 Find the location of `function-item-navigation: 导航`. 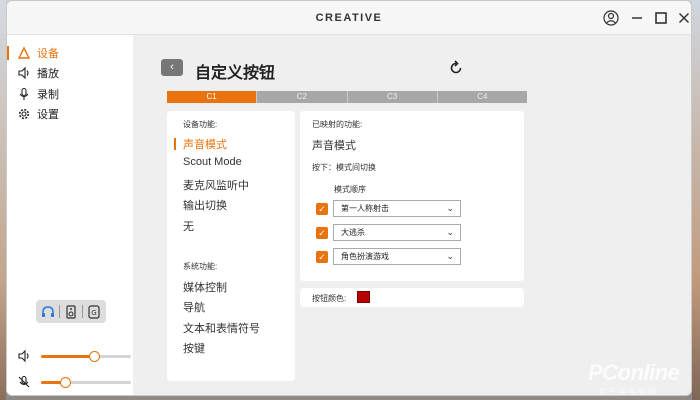

function-item-navigation: 导航 is located at coordinates (194, 307).